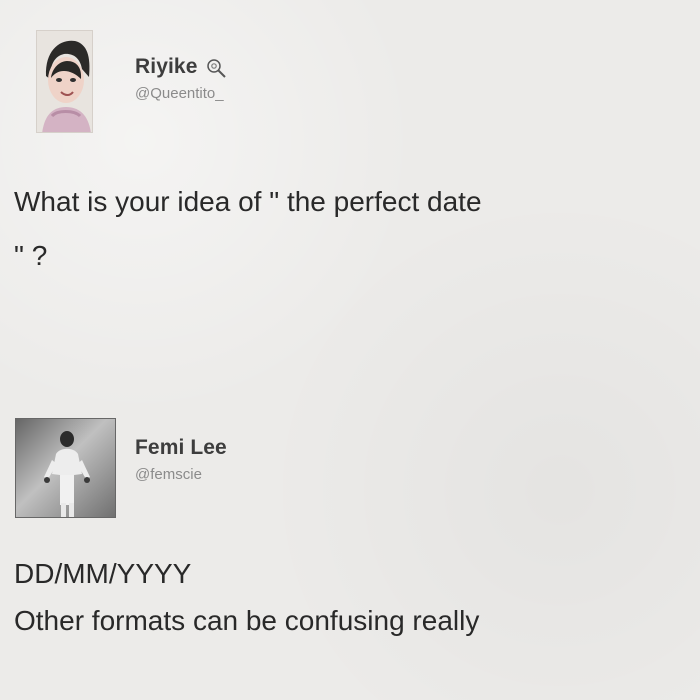 This screenshot has width=700, height=700. What do you see at coordinates (103, 573) in the screenshot?
I see `post-text-line-1: DD/MM/YYYY` at bounding box center [103, 573].